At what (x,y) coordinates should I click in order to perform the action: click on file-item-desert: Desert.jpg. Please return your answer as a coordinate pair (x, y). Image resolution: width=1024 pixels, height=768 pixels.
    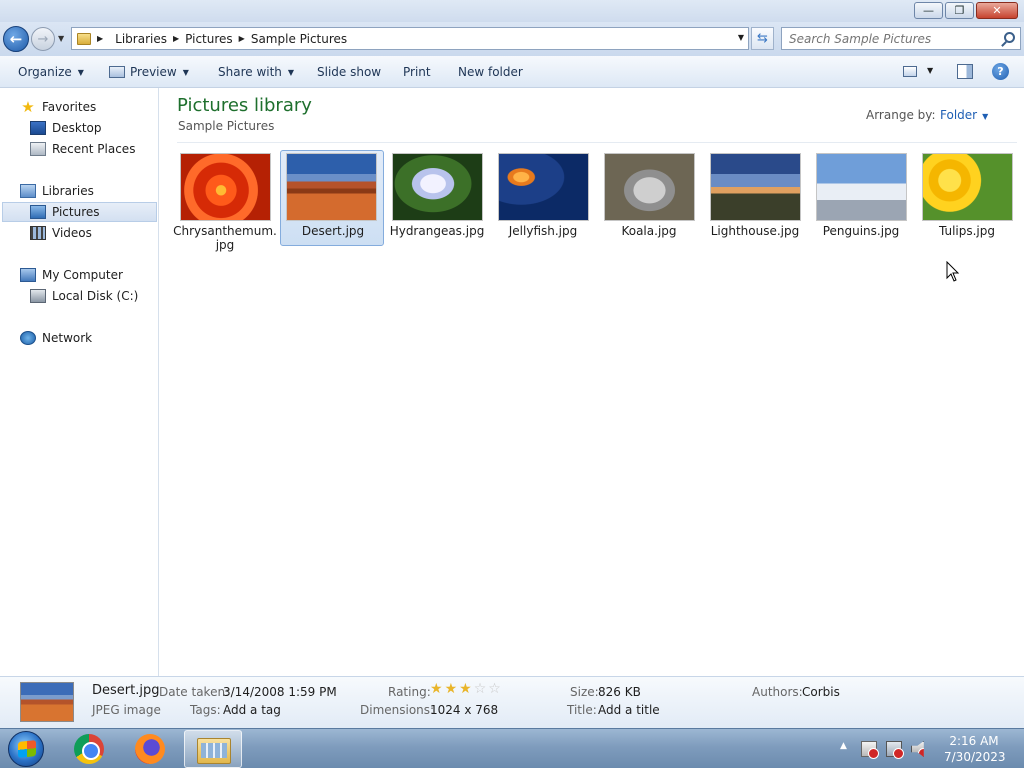
    Looking at the image, I should click on (332, 198).